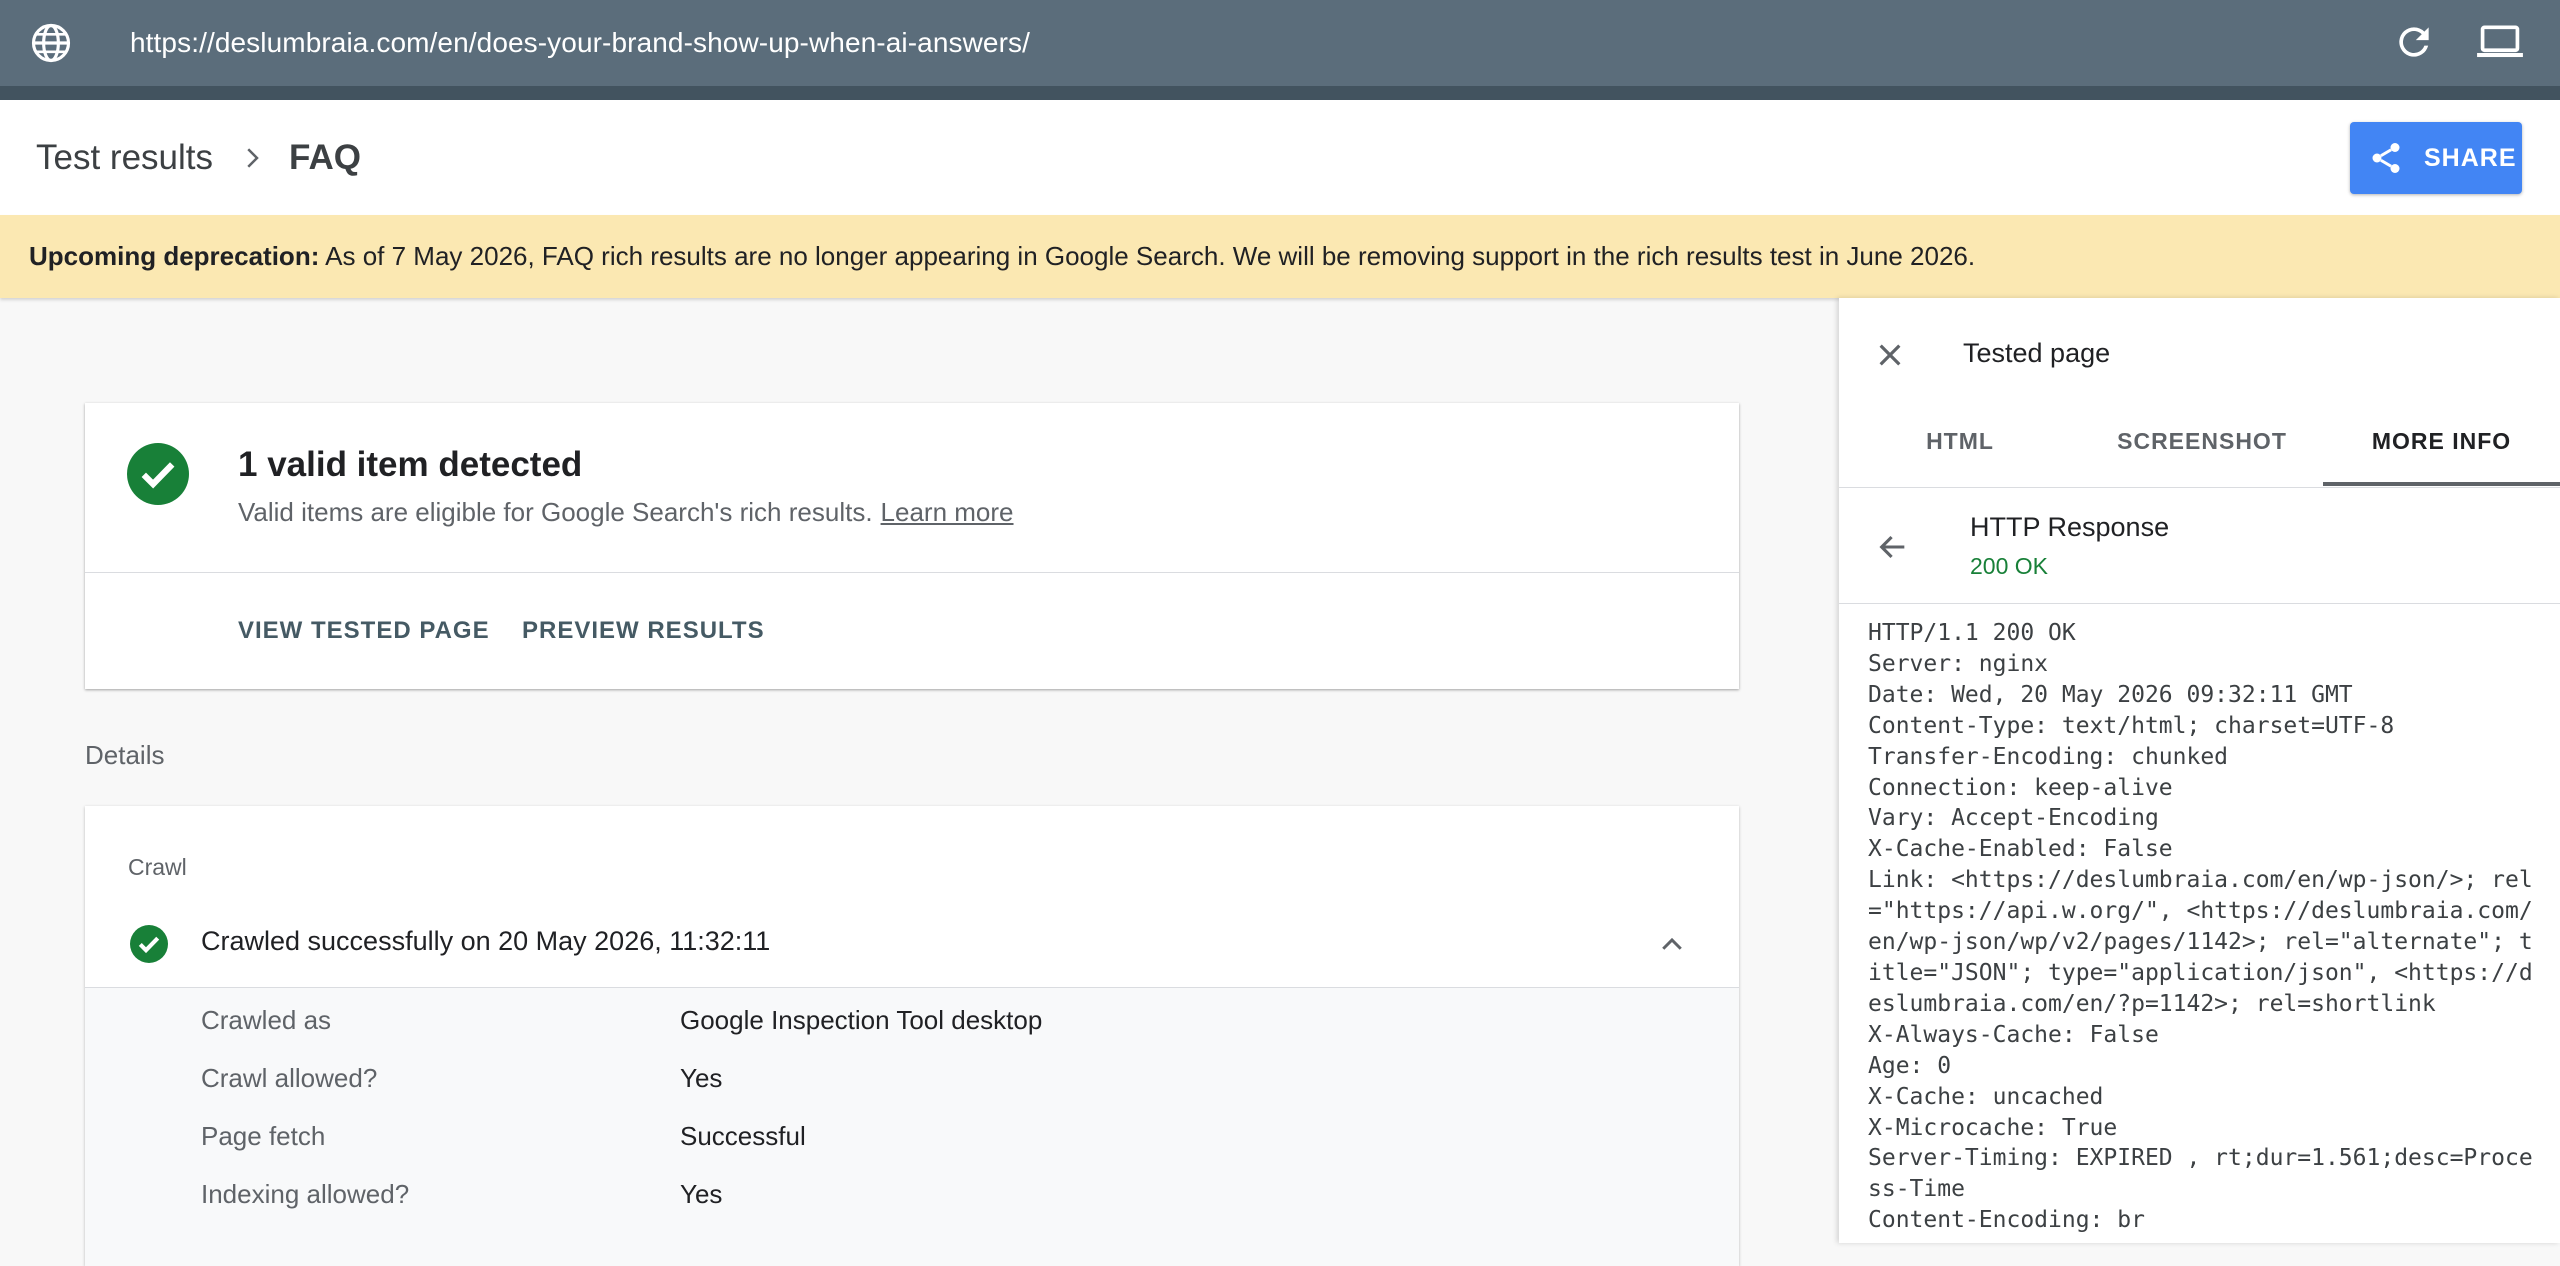 The height and width of the screenshot is (1266, 2560). Describe the element at coordinates (2470, 157) in the screenshot. I see `share-label: SHARE` at that location.